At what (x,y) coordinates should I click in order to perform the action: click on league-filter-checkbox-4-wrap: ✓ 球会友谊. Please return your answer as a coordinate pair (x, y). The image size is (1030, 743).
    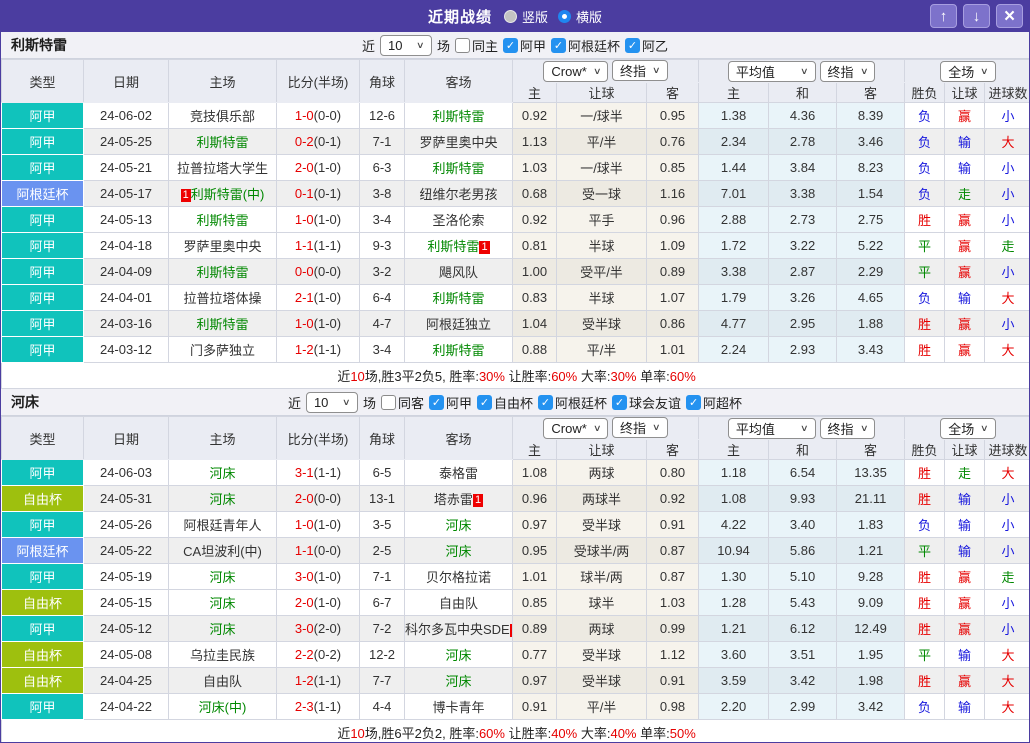
    Looking at the image, I should click on (646, 402).